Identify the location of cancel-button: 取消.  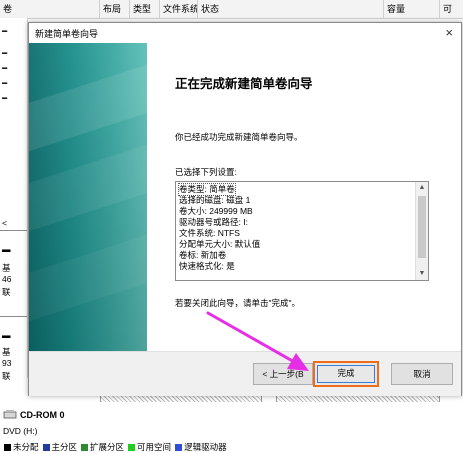
(422, 374).